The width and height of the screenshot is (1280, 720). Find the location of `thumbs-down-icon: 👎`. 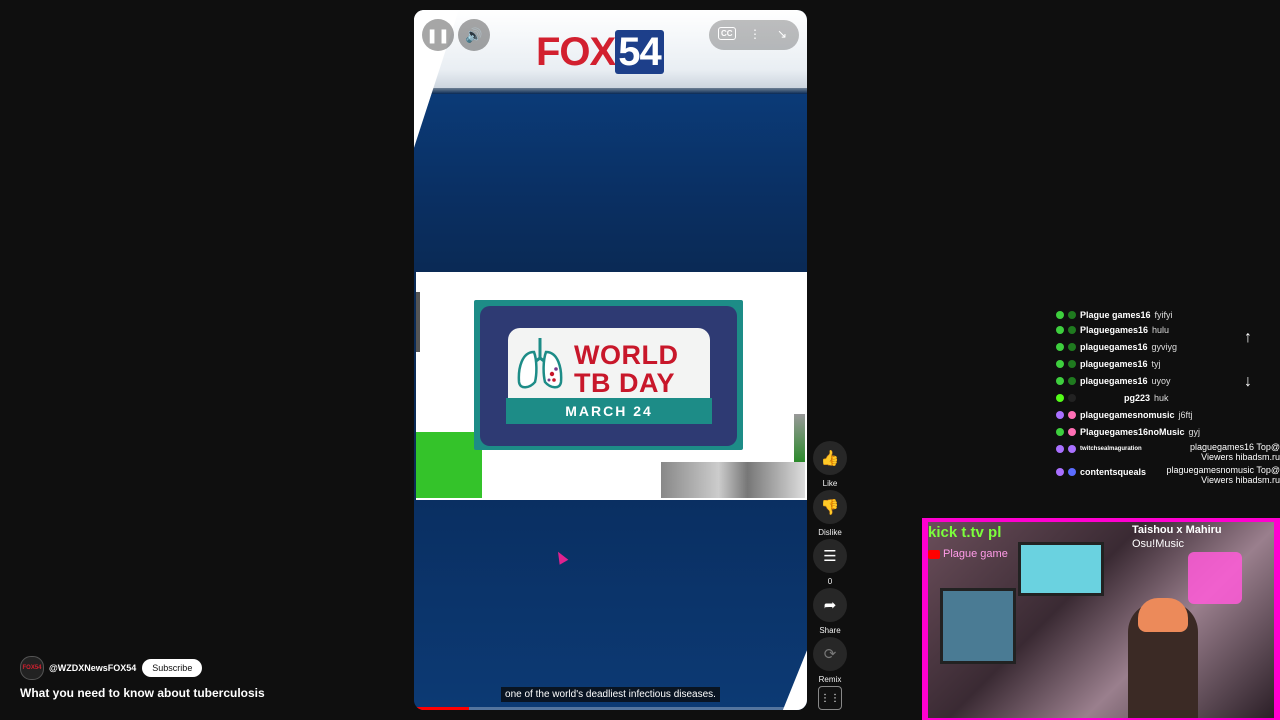

thumbs-down-icon: 👎 is located at coordinates (830, 507).